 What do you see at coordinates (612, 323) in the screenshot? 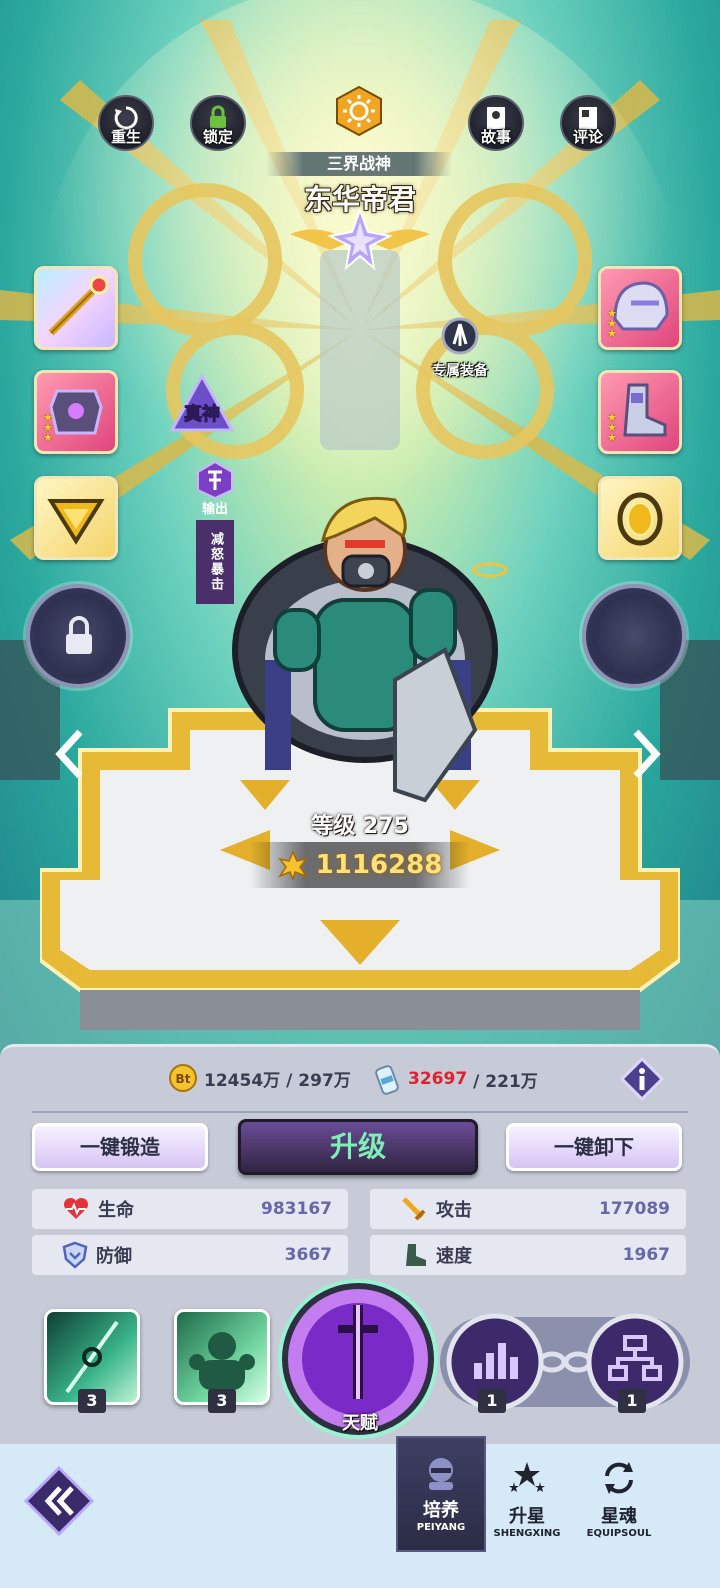
I see `helmet-stars: ★ ★ ★` at bounding box center [612, 323].